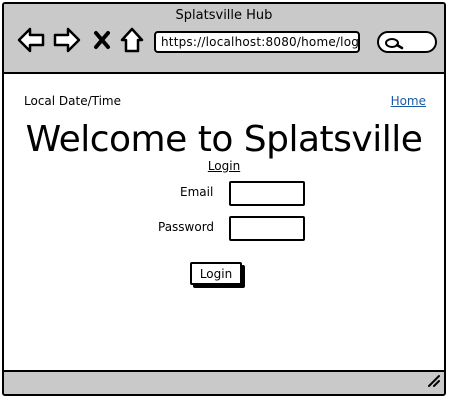 Image resolution: width=450 pixels, height=400 pixels. I want to click on status-bar, so click(224, 382).